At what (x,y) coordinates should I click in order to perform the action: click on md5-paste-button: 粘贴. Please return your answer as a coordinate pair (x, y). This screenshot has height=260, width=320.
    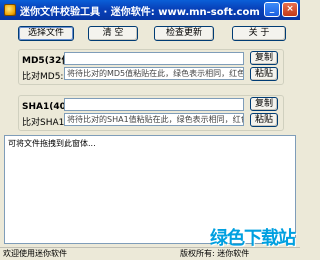
    Looking at the image, I should click on (264, 74).